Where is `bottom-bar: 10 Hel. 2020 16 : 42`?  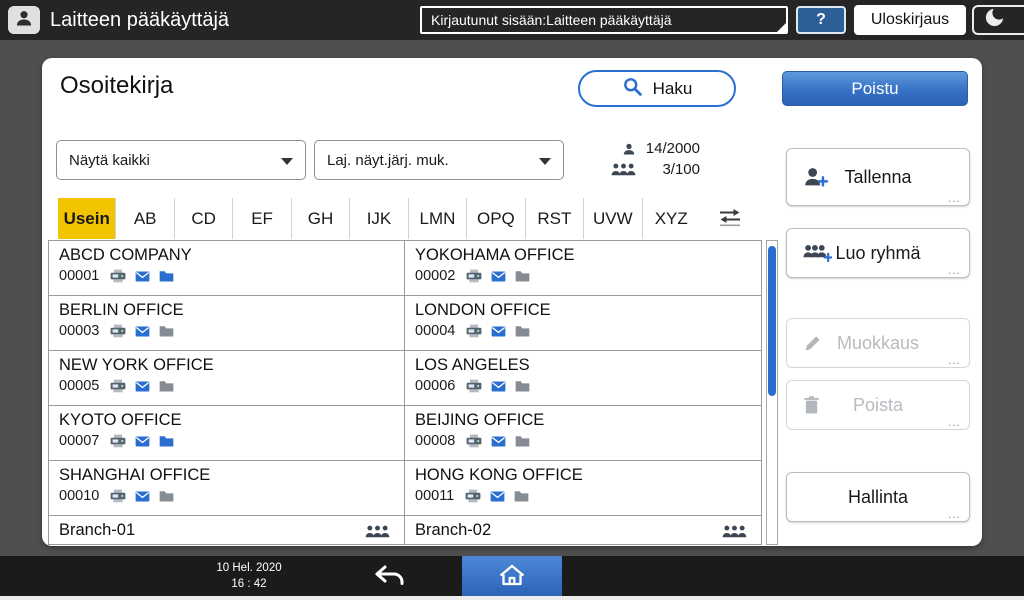
bottom-bar: 10 Hel. 2020 16 : 42 is located at coordinates (512, 576).